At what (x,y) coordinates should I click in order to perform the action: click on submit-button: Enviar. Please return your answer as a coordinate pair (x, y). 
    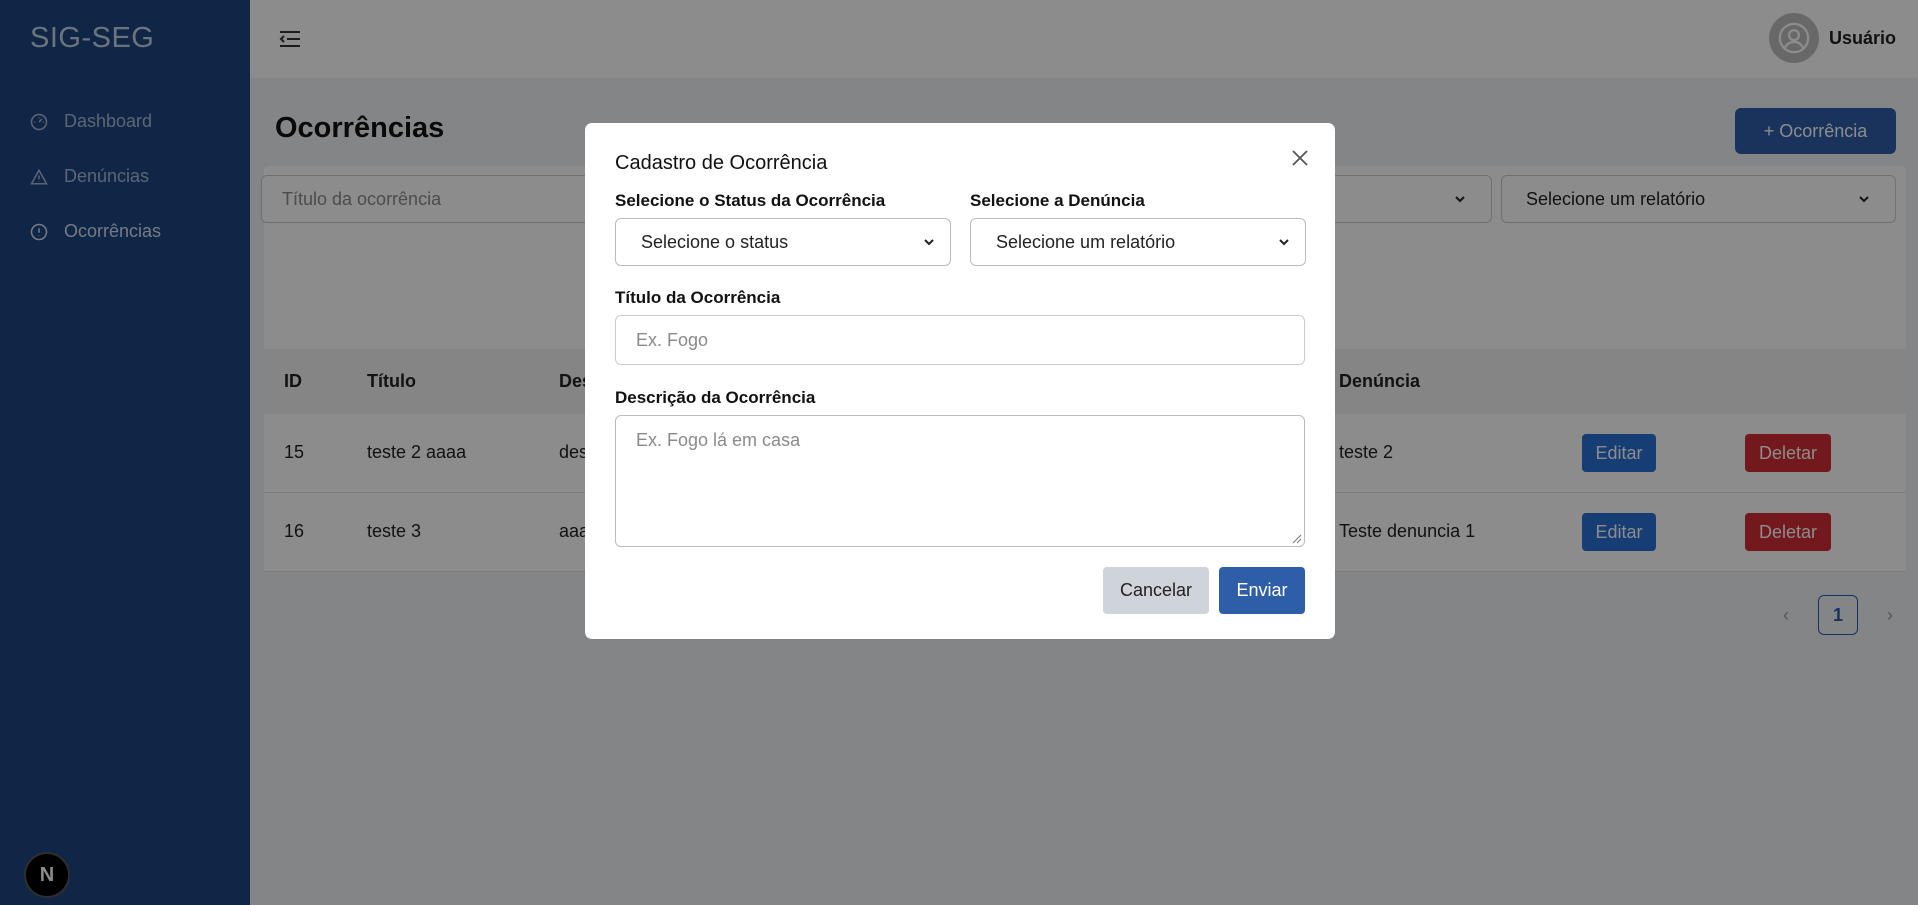
    Looking at the image, I should click on (1262, 590).